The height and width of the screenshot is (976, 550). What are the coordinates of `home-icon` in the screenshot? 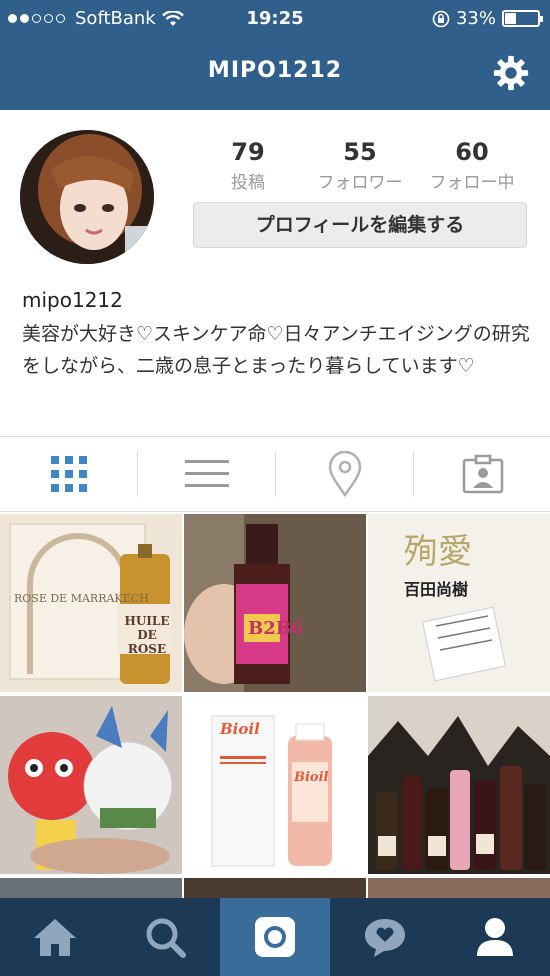 It's located at (55, 937).